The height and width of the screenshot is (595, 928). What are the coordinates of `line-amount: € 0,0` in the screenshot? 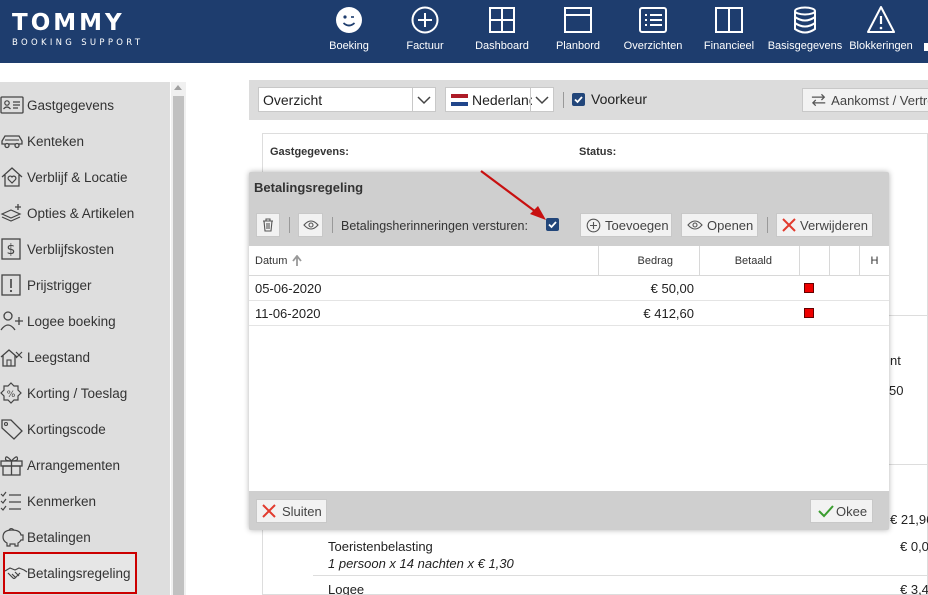 It's located at (914, 546).